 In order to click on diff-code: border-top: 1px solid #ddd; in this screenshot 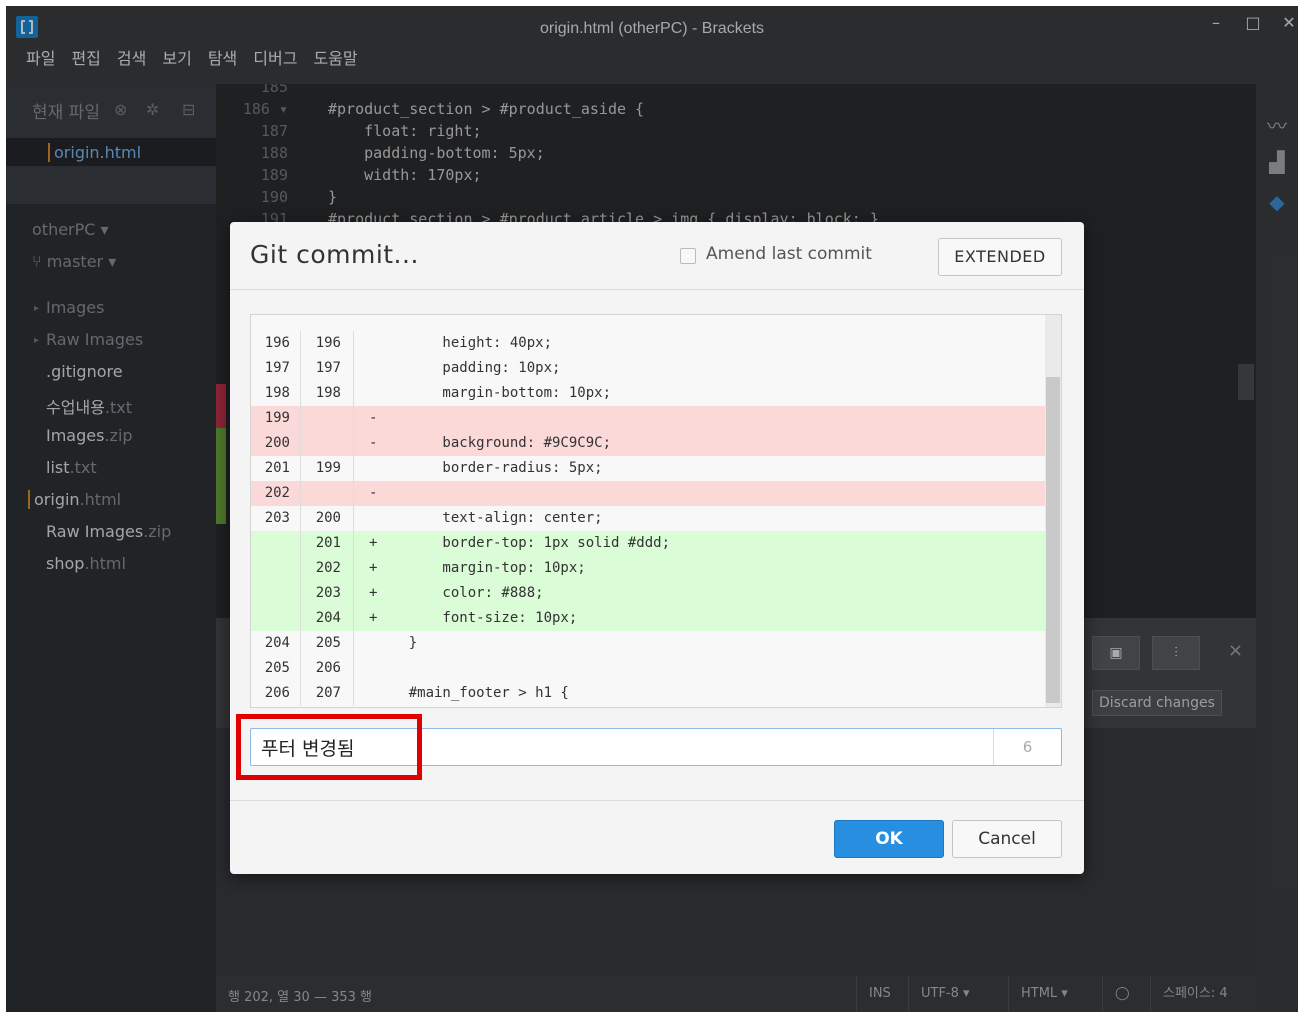, I will do `click(523, 543)`.